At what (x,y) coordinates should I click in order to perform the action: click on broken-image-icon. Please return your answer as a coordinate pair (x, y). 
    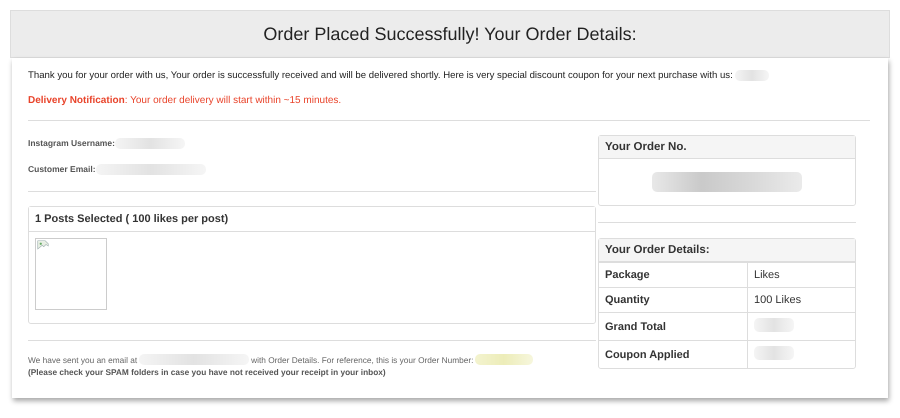
    Looking at the image, I should click on (43, 246).